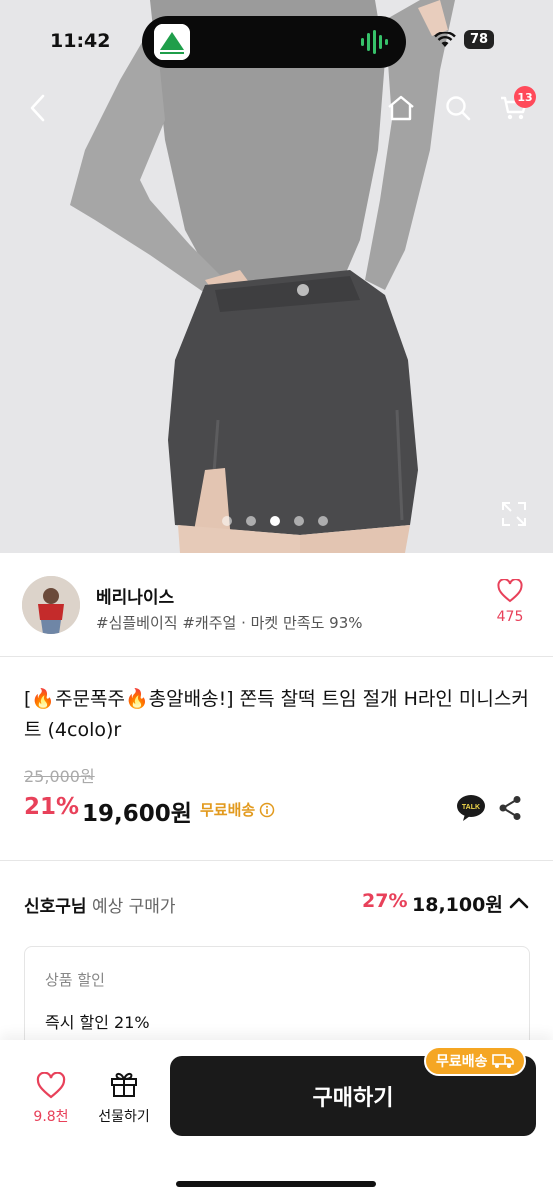  What do you see at coordinates (228, 810) in the screenshot?
I see `free-shipping-text: 무료배송` at bounding box center [228, 810].